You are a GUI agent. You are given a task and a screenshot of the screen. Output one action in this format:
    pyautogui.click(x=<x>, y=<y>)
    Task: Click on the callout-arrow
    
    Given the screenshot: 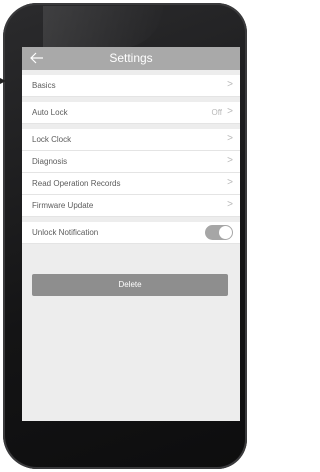 What is the action you would take?
    pyautogui.click(x=3, y=81)
    